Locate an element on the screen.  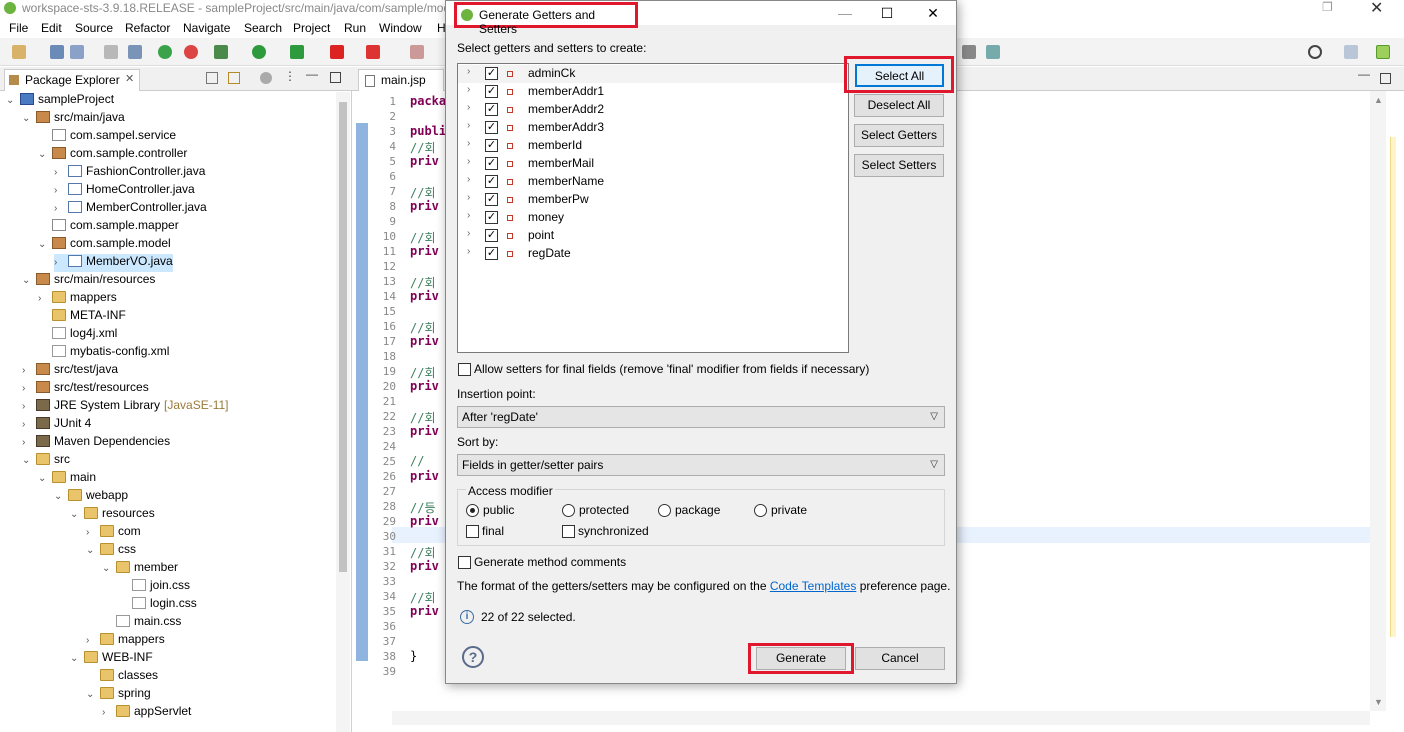
debug-icon is located at coordinates (221, 52).